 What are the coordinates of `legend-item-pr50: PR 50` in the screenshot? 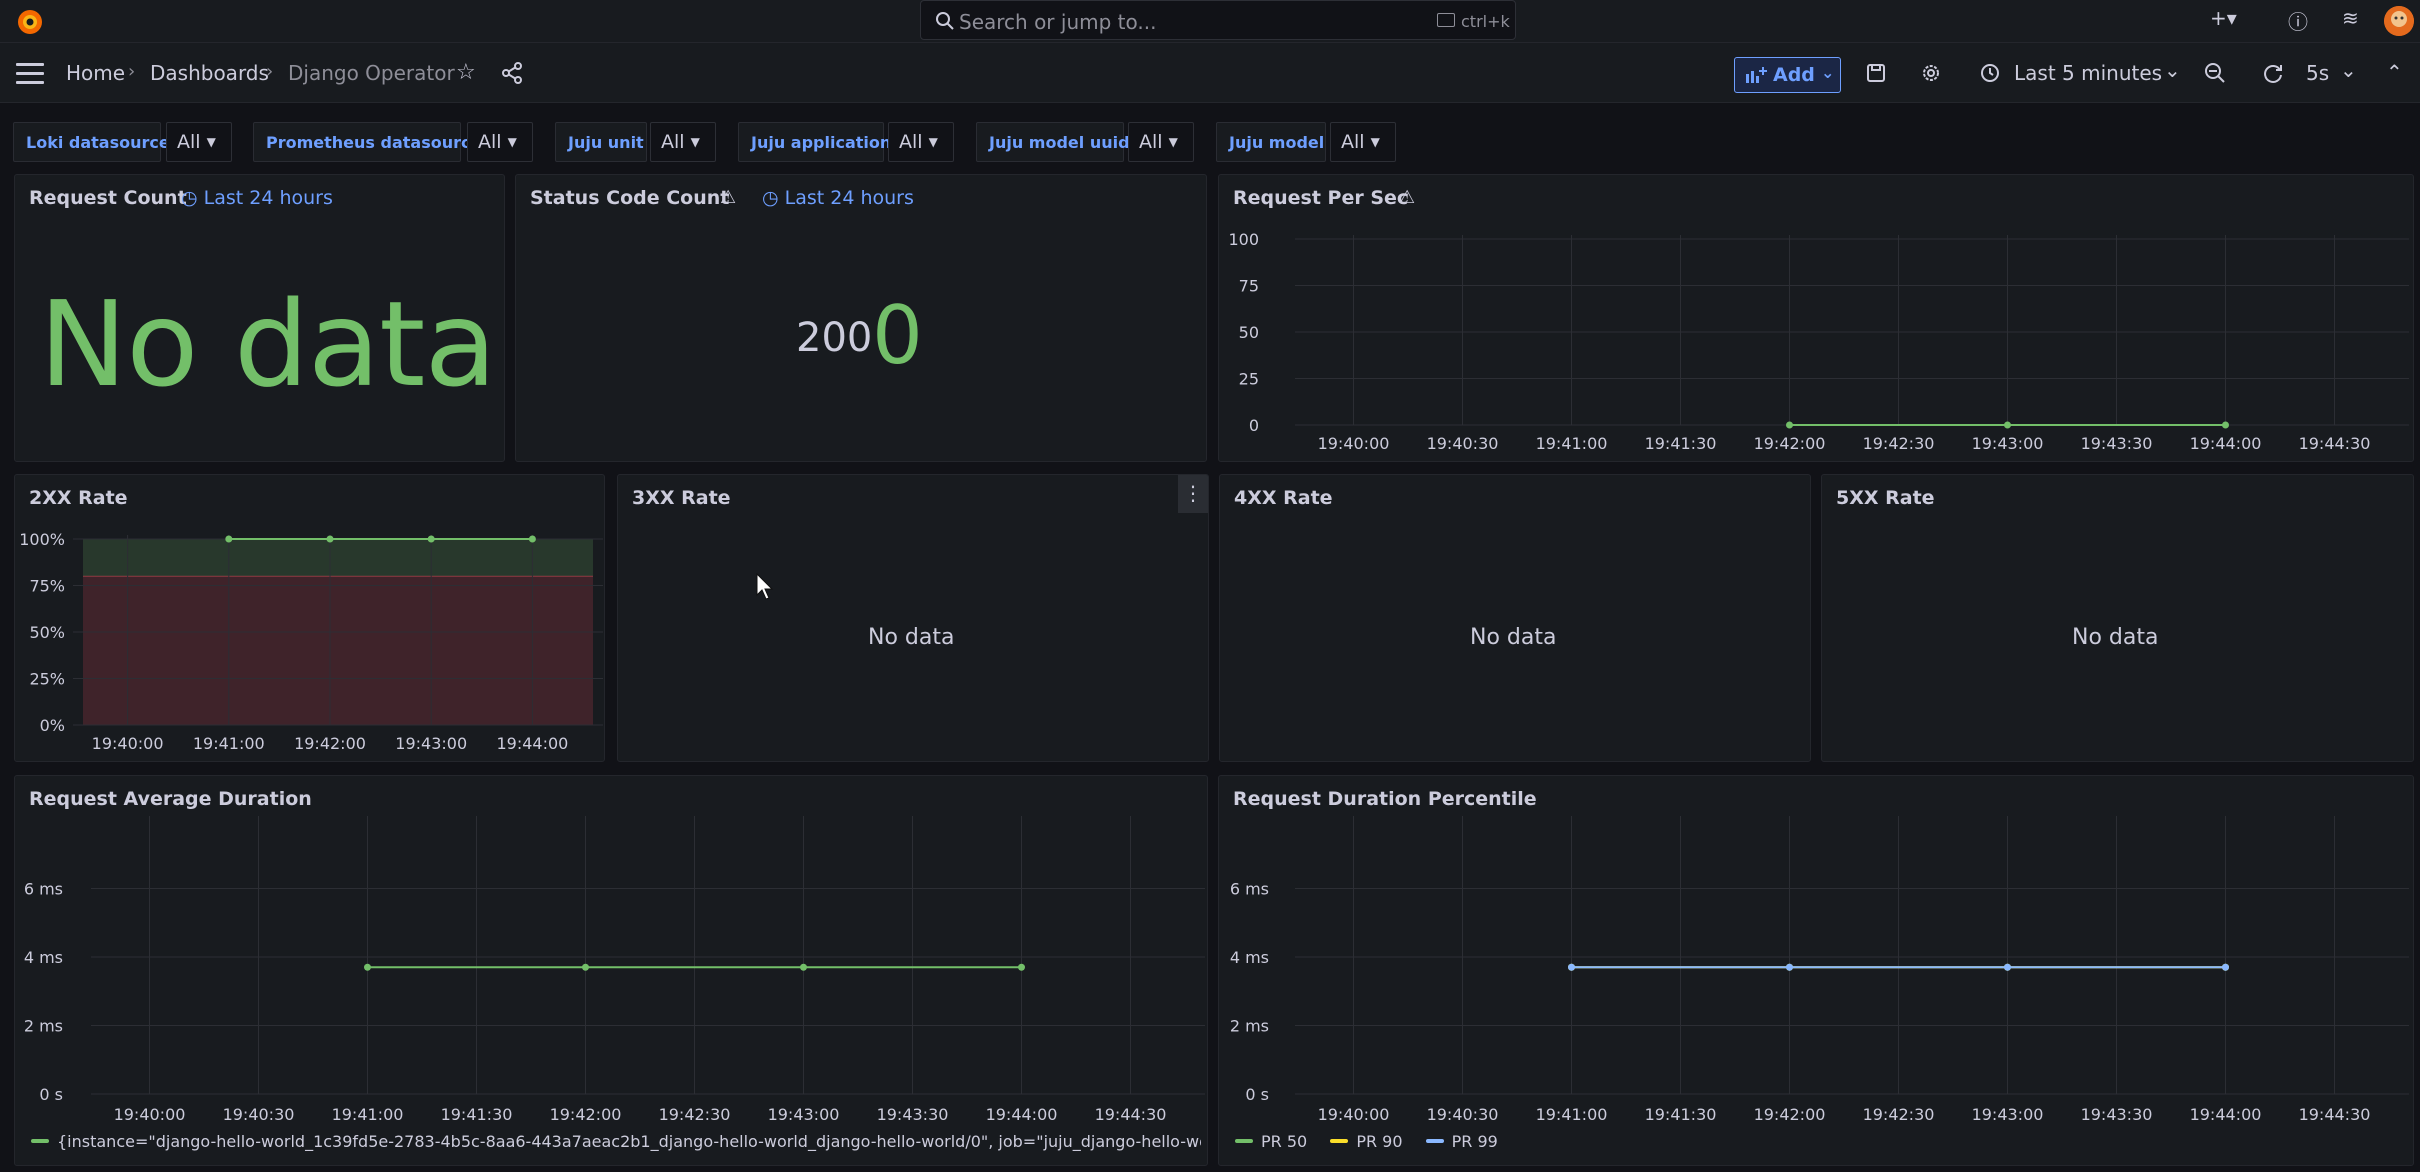 It's located at (1271, 1141).